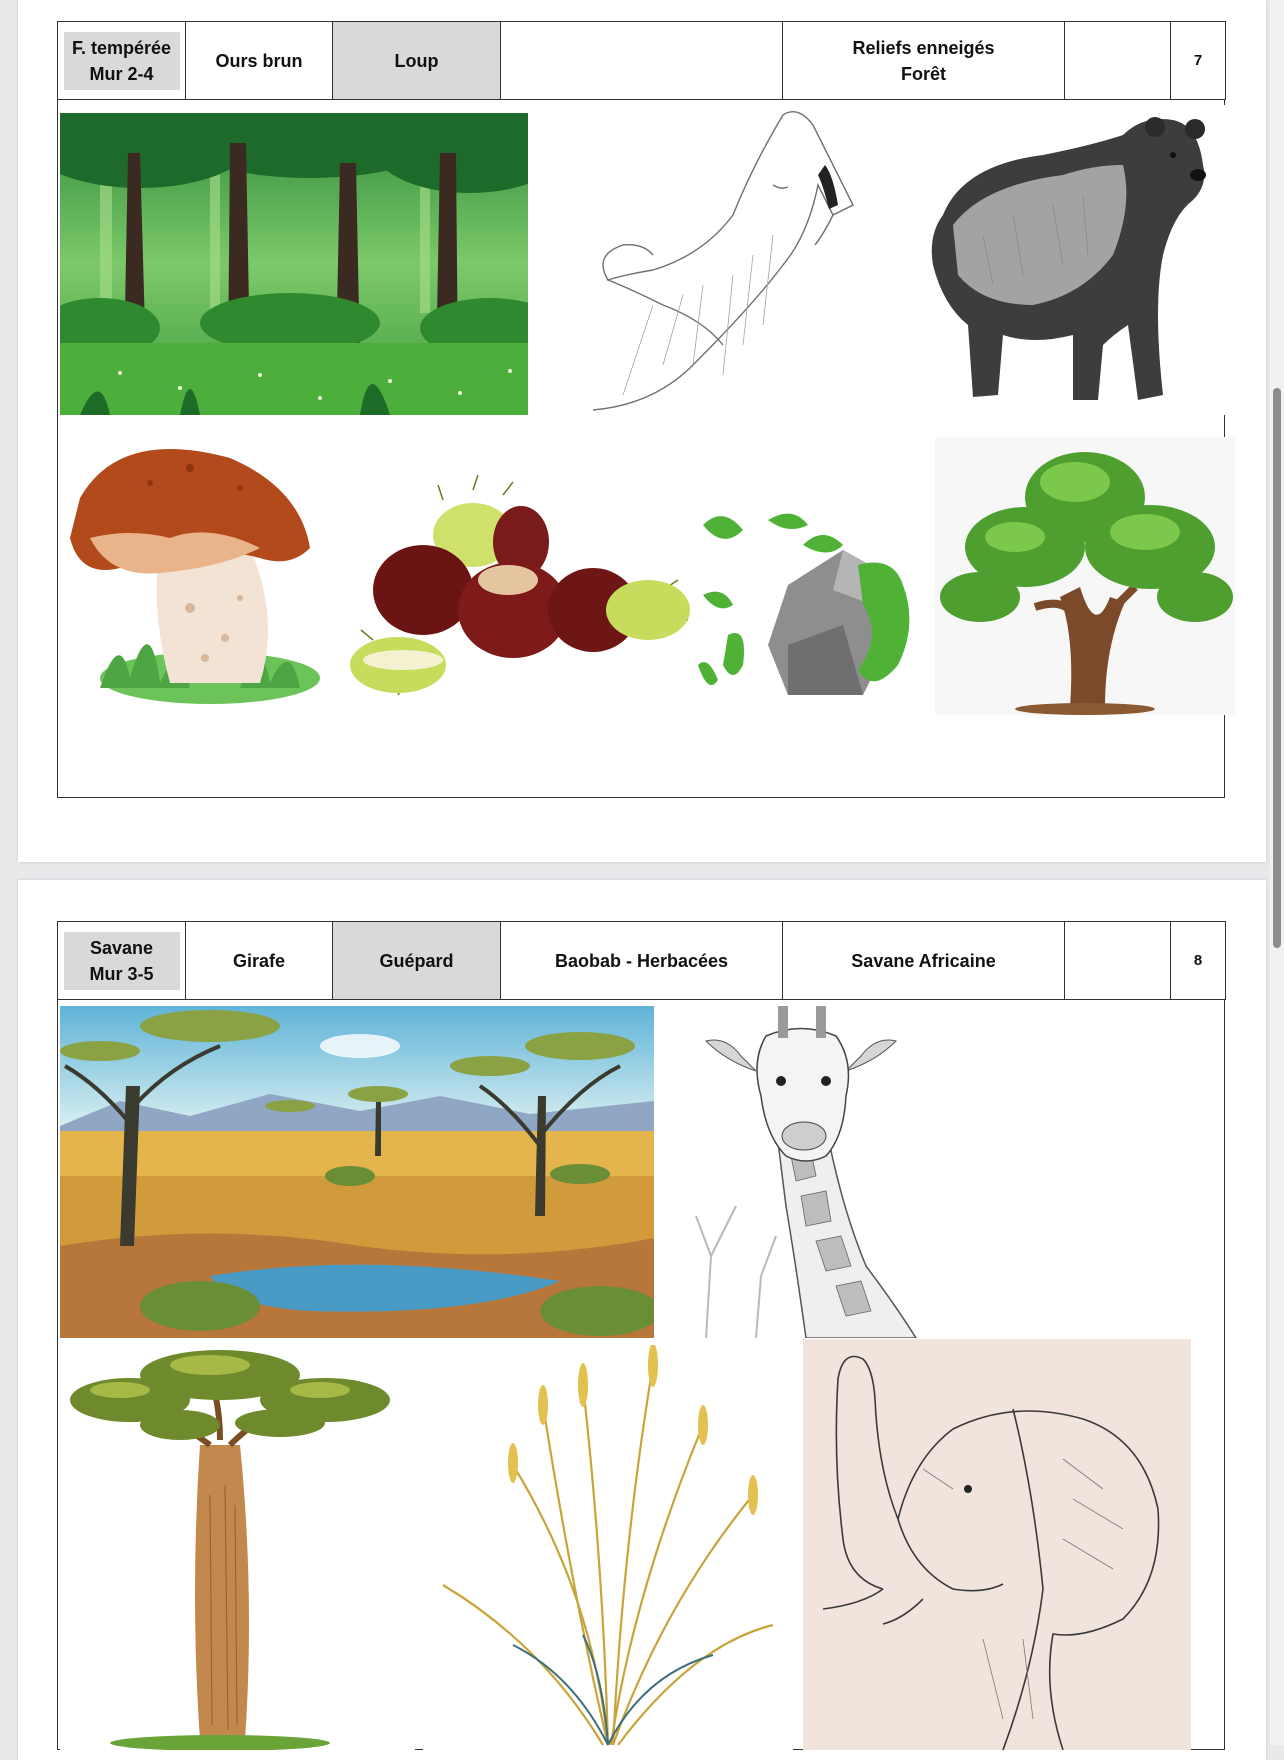  Describe the element at coordinates (416, 960) in the screenshot. I see `animal-2-cell: Guépard` at that location.